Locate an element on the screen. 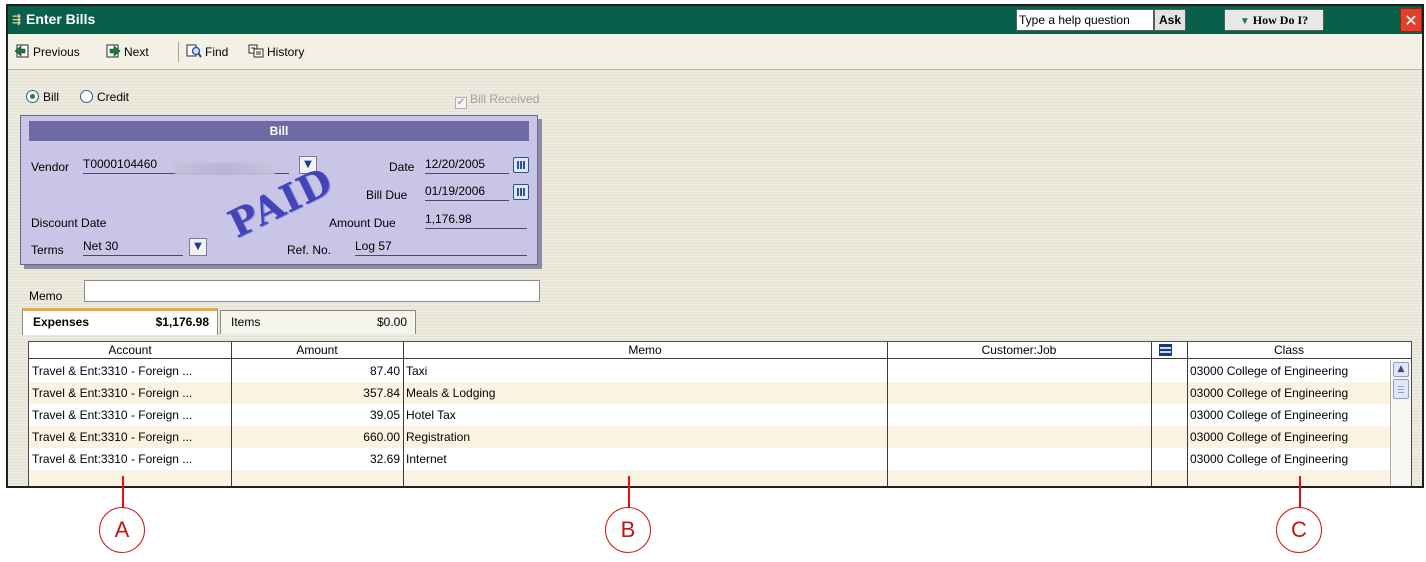 The image size is (1426, 562). tab-items-amount: $0.00 is located at coordinates (391, 322).